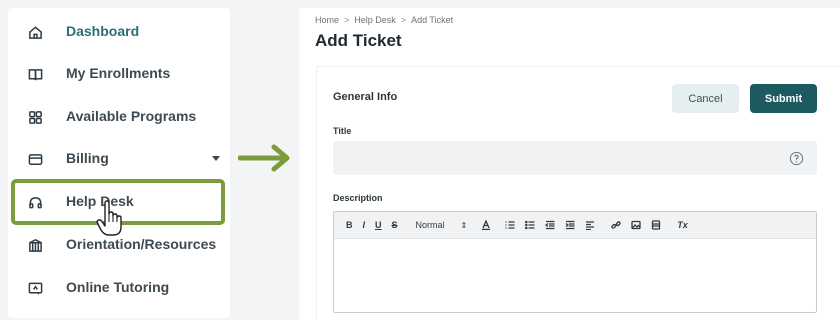 This screenshot has height=320, width=840. I want to click on cancel-button: Cancel, so click(705, 98).